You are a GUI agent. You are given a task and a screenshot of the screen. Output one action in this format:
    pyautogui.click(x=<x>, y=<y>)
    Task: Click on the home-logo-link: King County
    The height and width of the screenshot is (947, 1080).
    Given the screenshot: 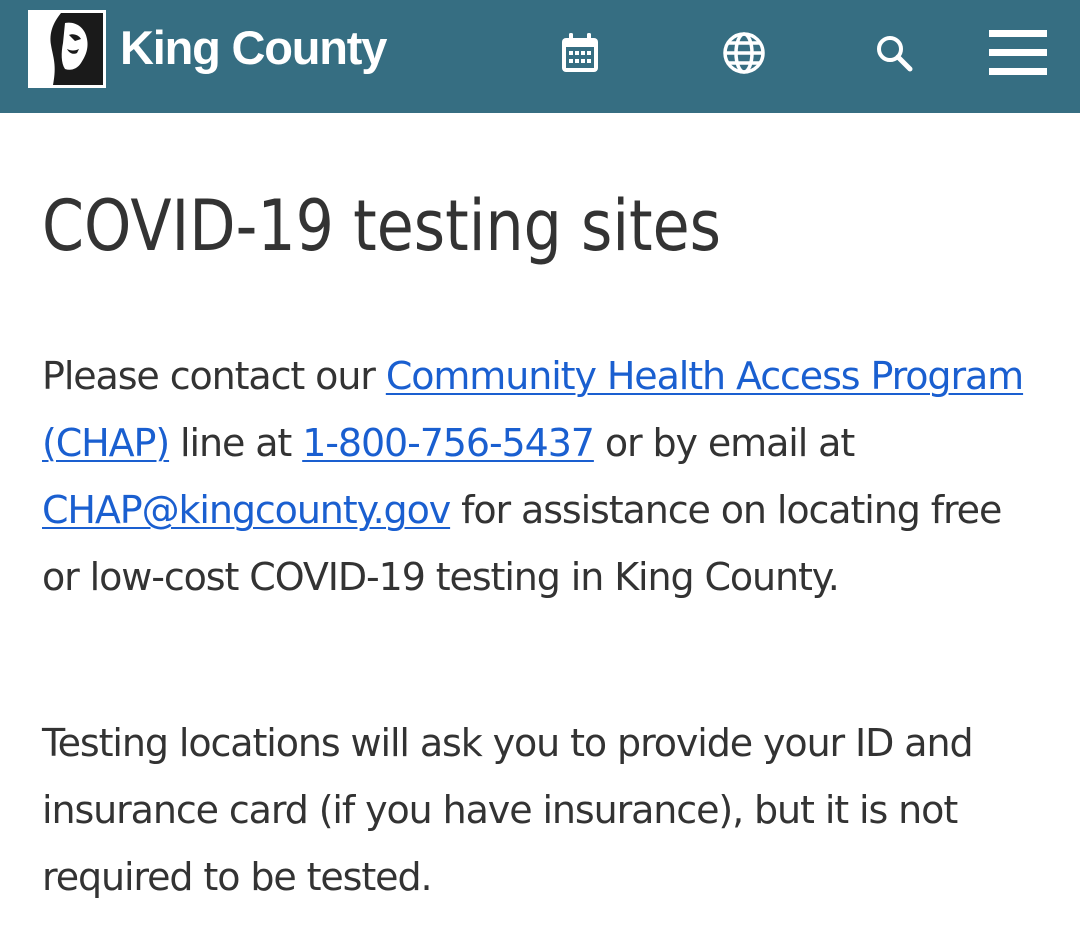 What is the action you would take?
    pyautogui.click(x=207, y=49)
    